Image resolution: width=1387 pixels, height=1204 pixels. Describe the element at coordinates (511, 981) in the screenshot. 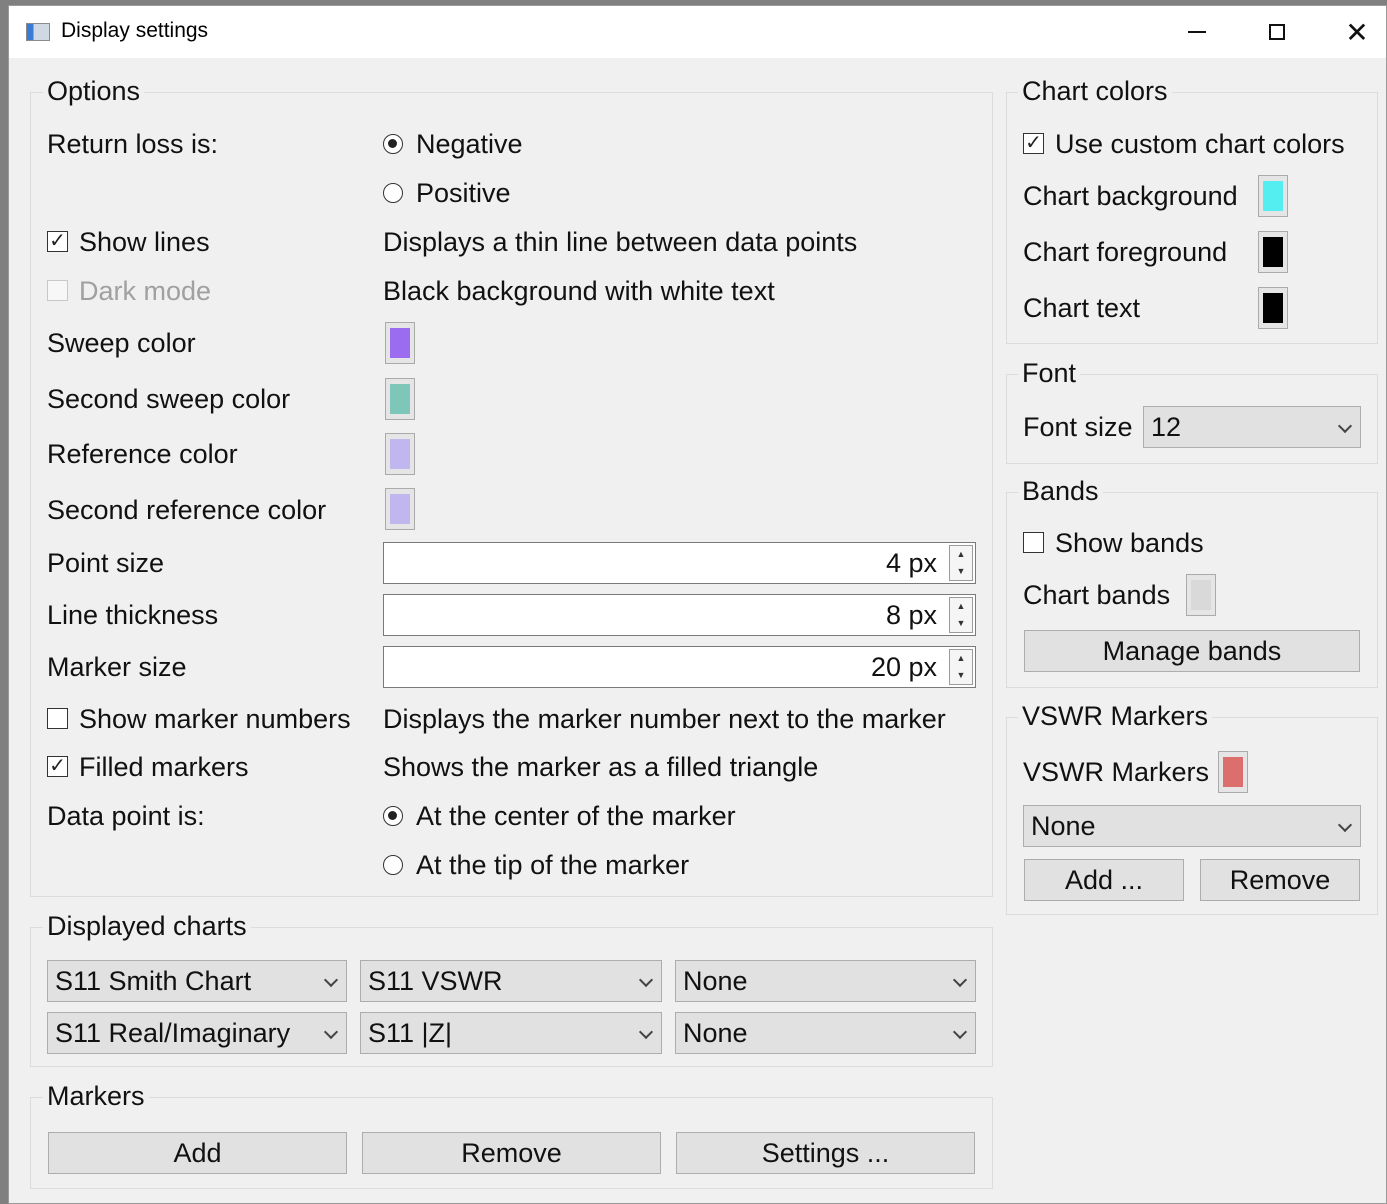

I see `chart-select-2: S11 VSWR` at that location.